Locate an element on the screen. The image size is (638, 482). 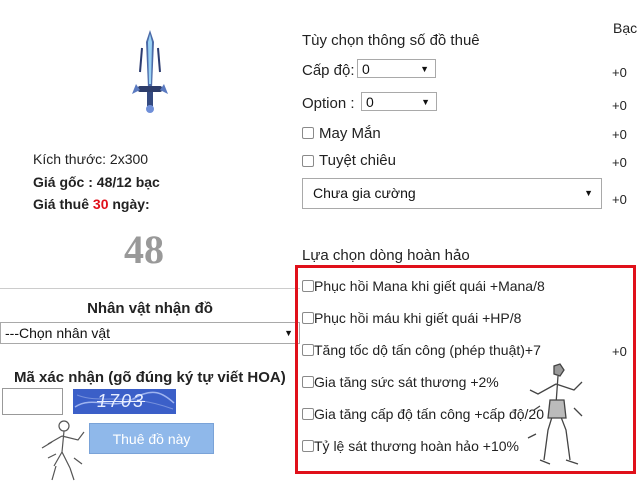
captcha-input is located at coordinates (32, 401).